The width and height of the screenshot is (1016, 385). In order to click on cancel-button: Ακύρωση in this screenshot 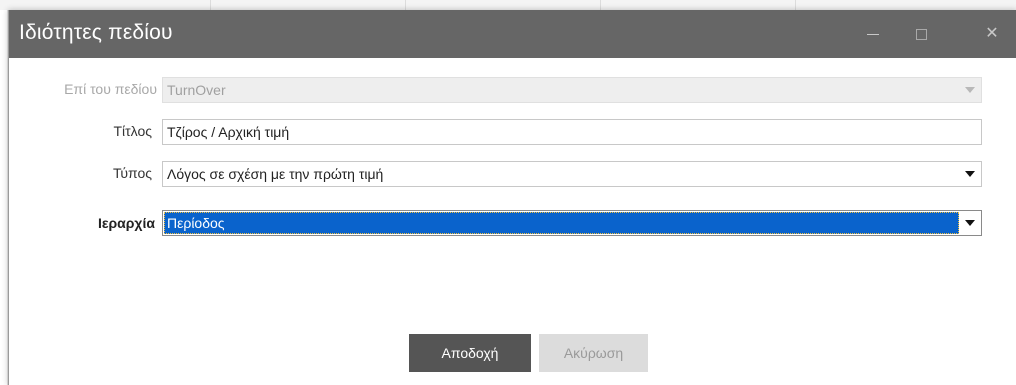, I will do `click(593, 353)`.